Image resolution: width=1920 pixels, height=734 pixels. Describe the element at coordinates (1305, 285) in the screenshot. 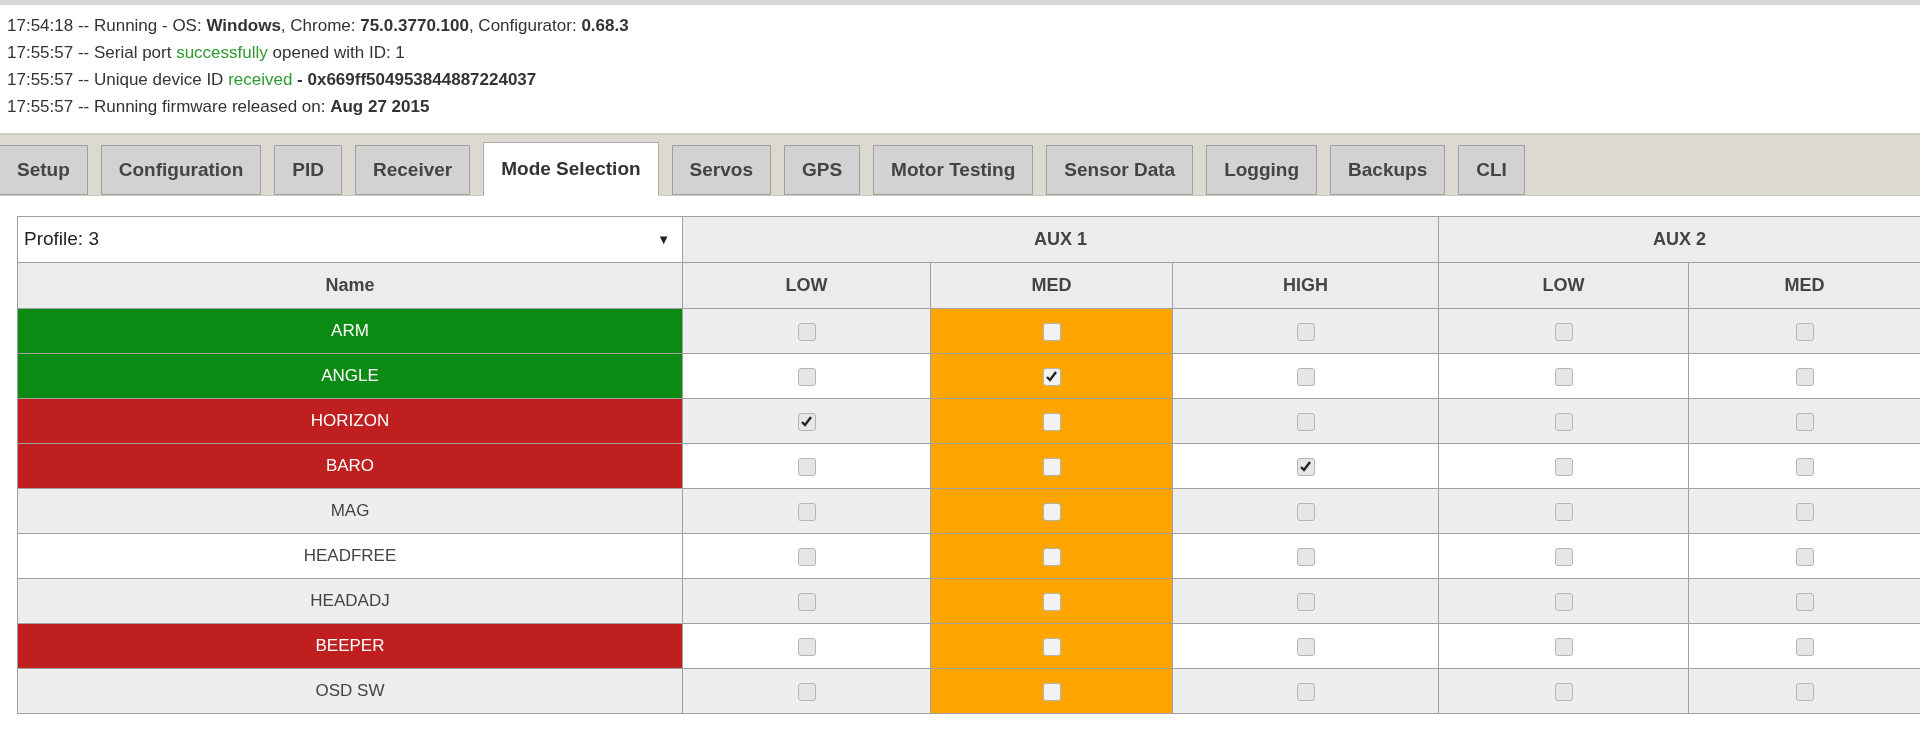

I see `column-header: HIGH` at that location.